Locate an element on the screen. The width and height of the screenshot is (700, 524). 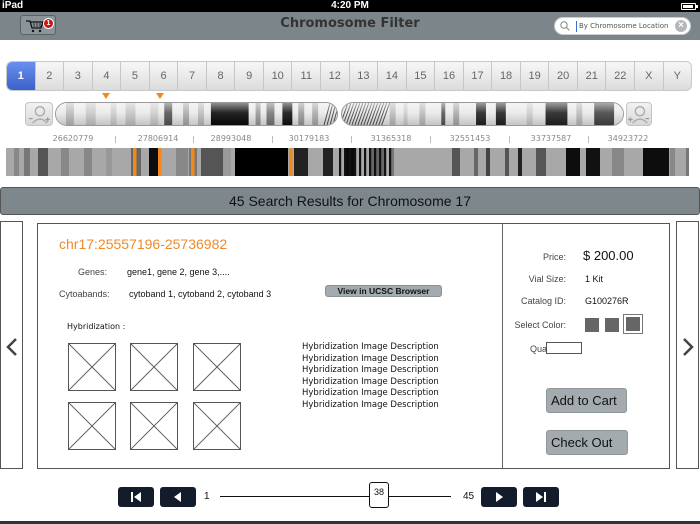
catalog-id-label: Catalog ID: is located at coordinates (543, 301).